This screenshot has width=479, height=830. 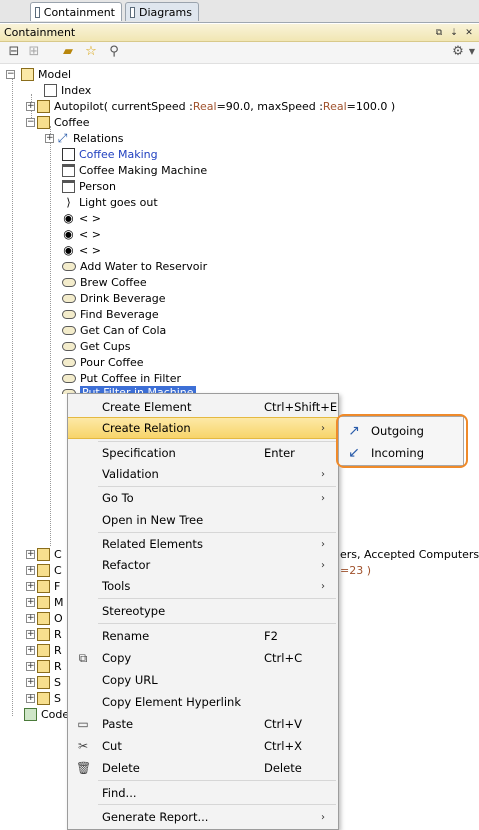 What do you see at coordinates (162, 11) in the screenshot?
I see `tab-diagrams: Diagrams` at bounding box center [162, 11].